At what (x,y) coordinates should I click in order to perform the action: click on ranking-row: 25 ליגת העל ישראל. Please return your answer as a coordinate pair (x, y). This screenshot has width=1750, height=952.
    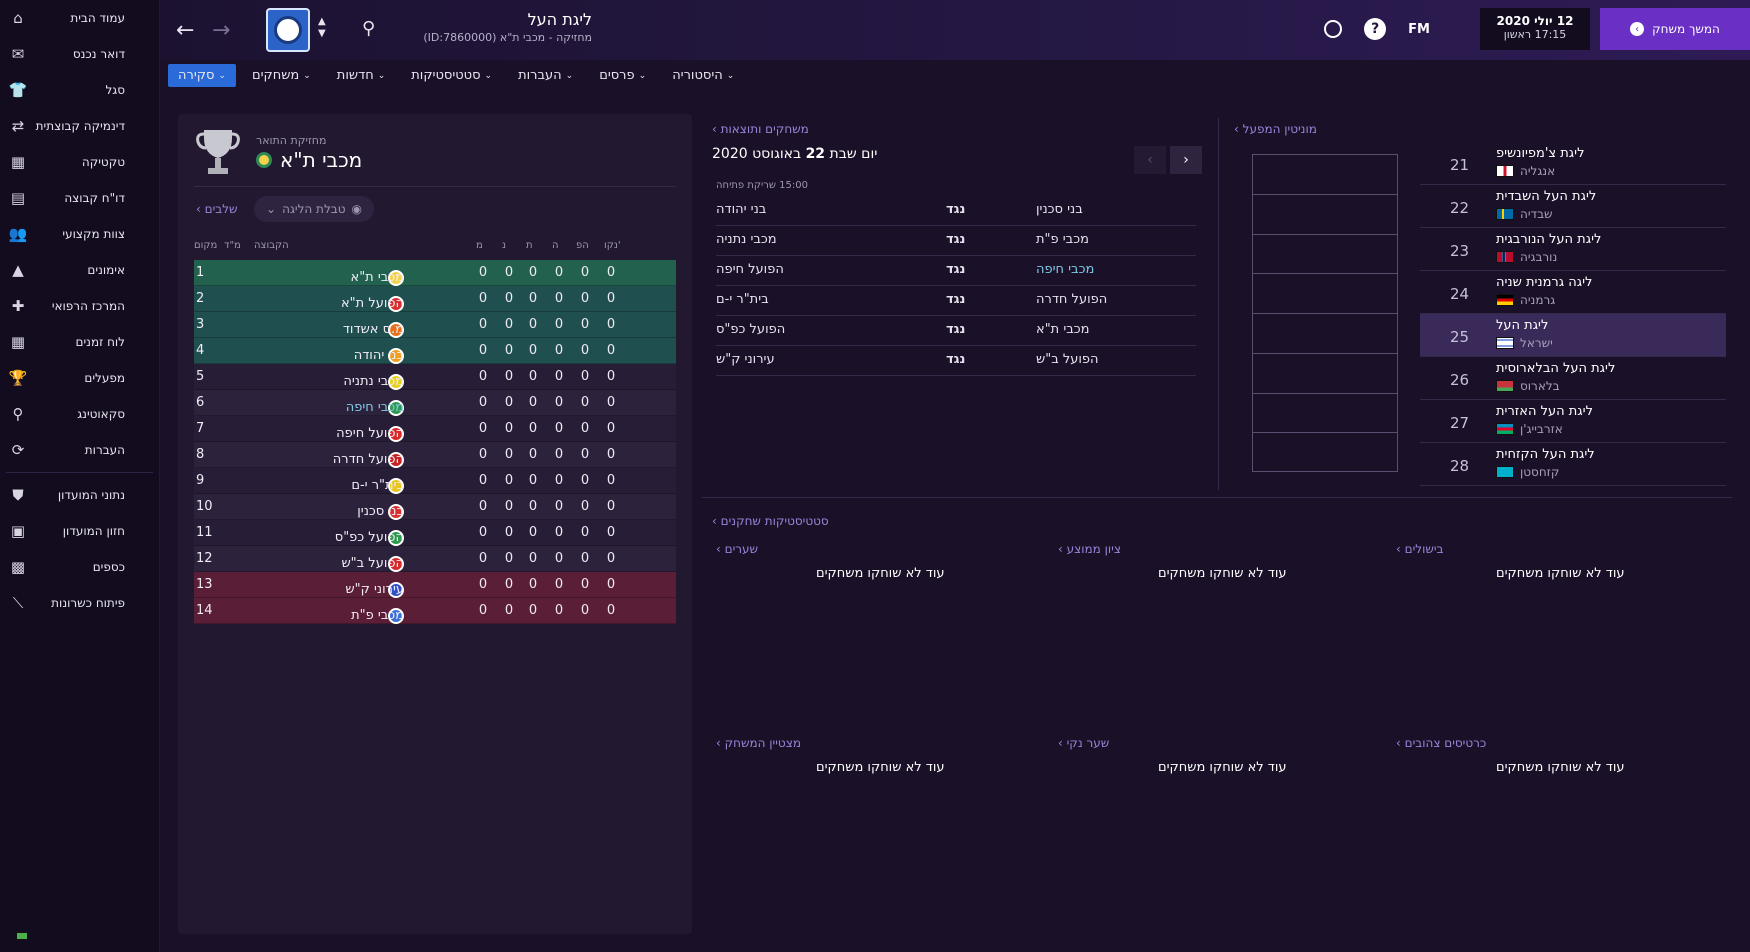
    Looking at the image, I should click on (1573, 335).